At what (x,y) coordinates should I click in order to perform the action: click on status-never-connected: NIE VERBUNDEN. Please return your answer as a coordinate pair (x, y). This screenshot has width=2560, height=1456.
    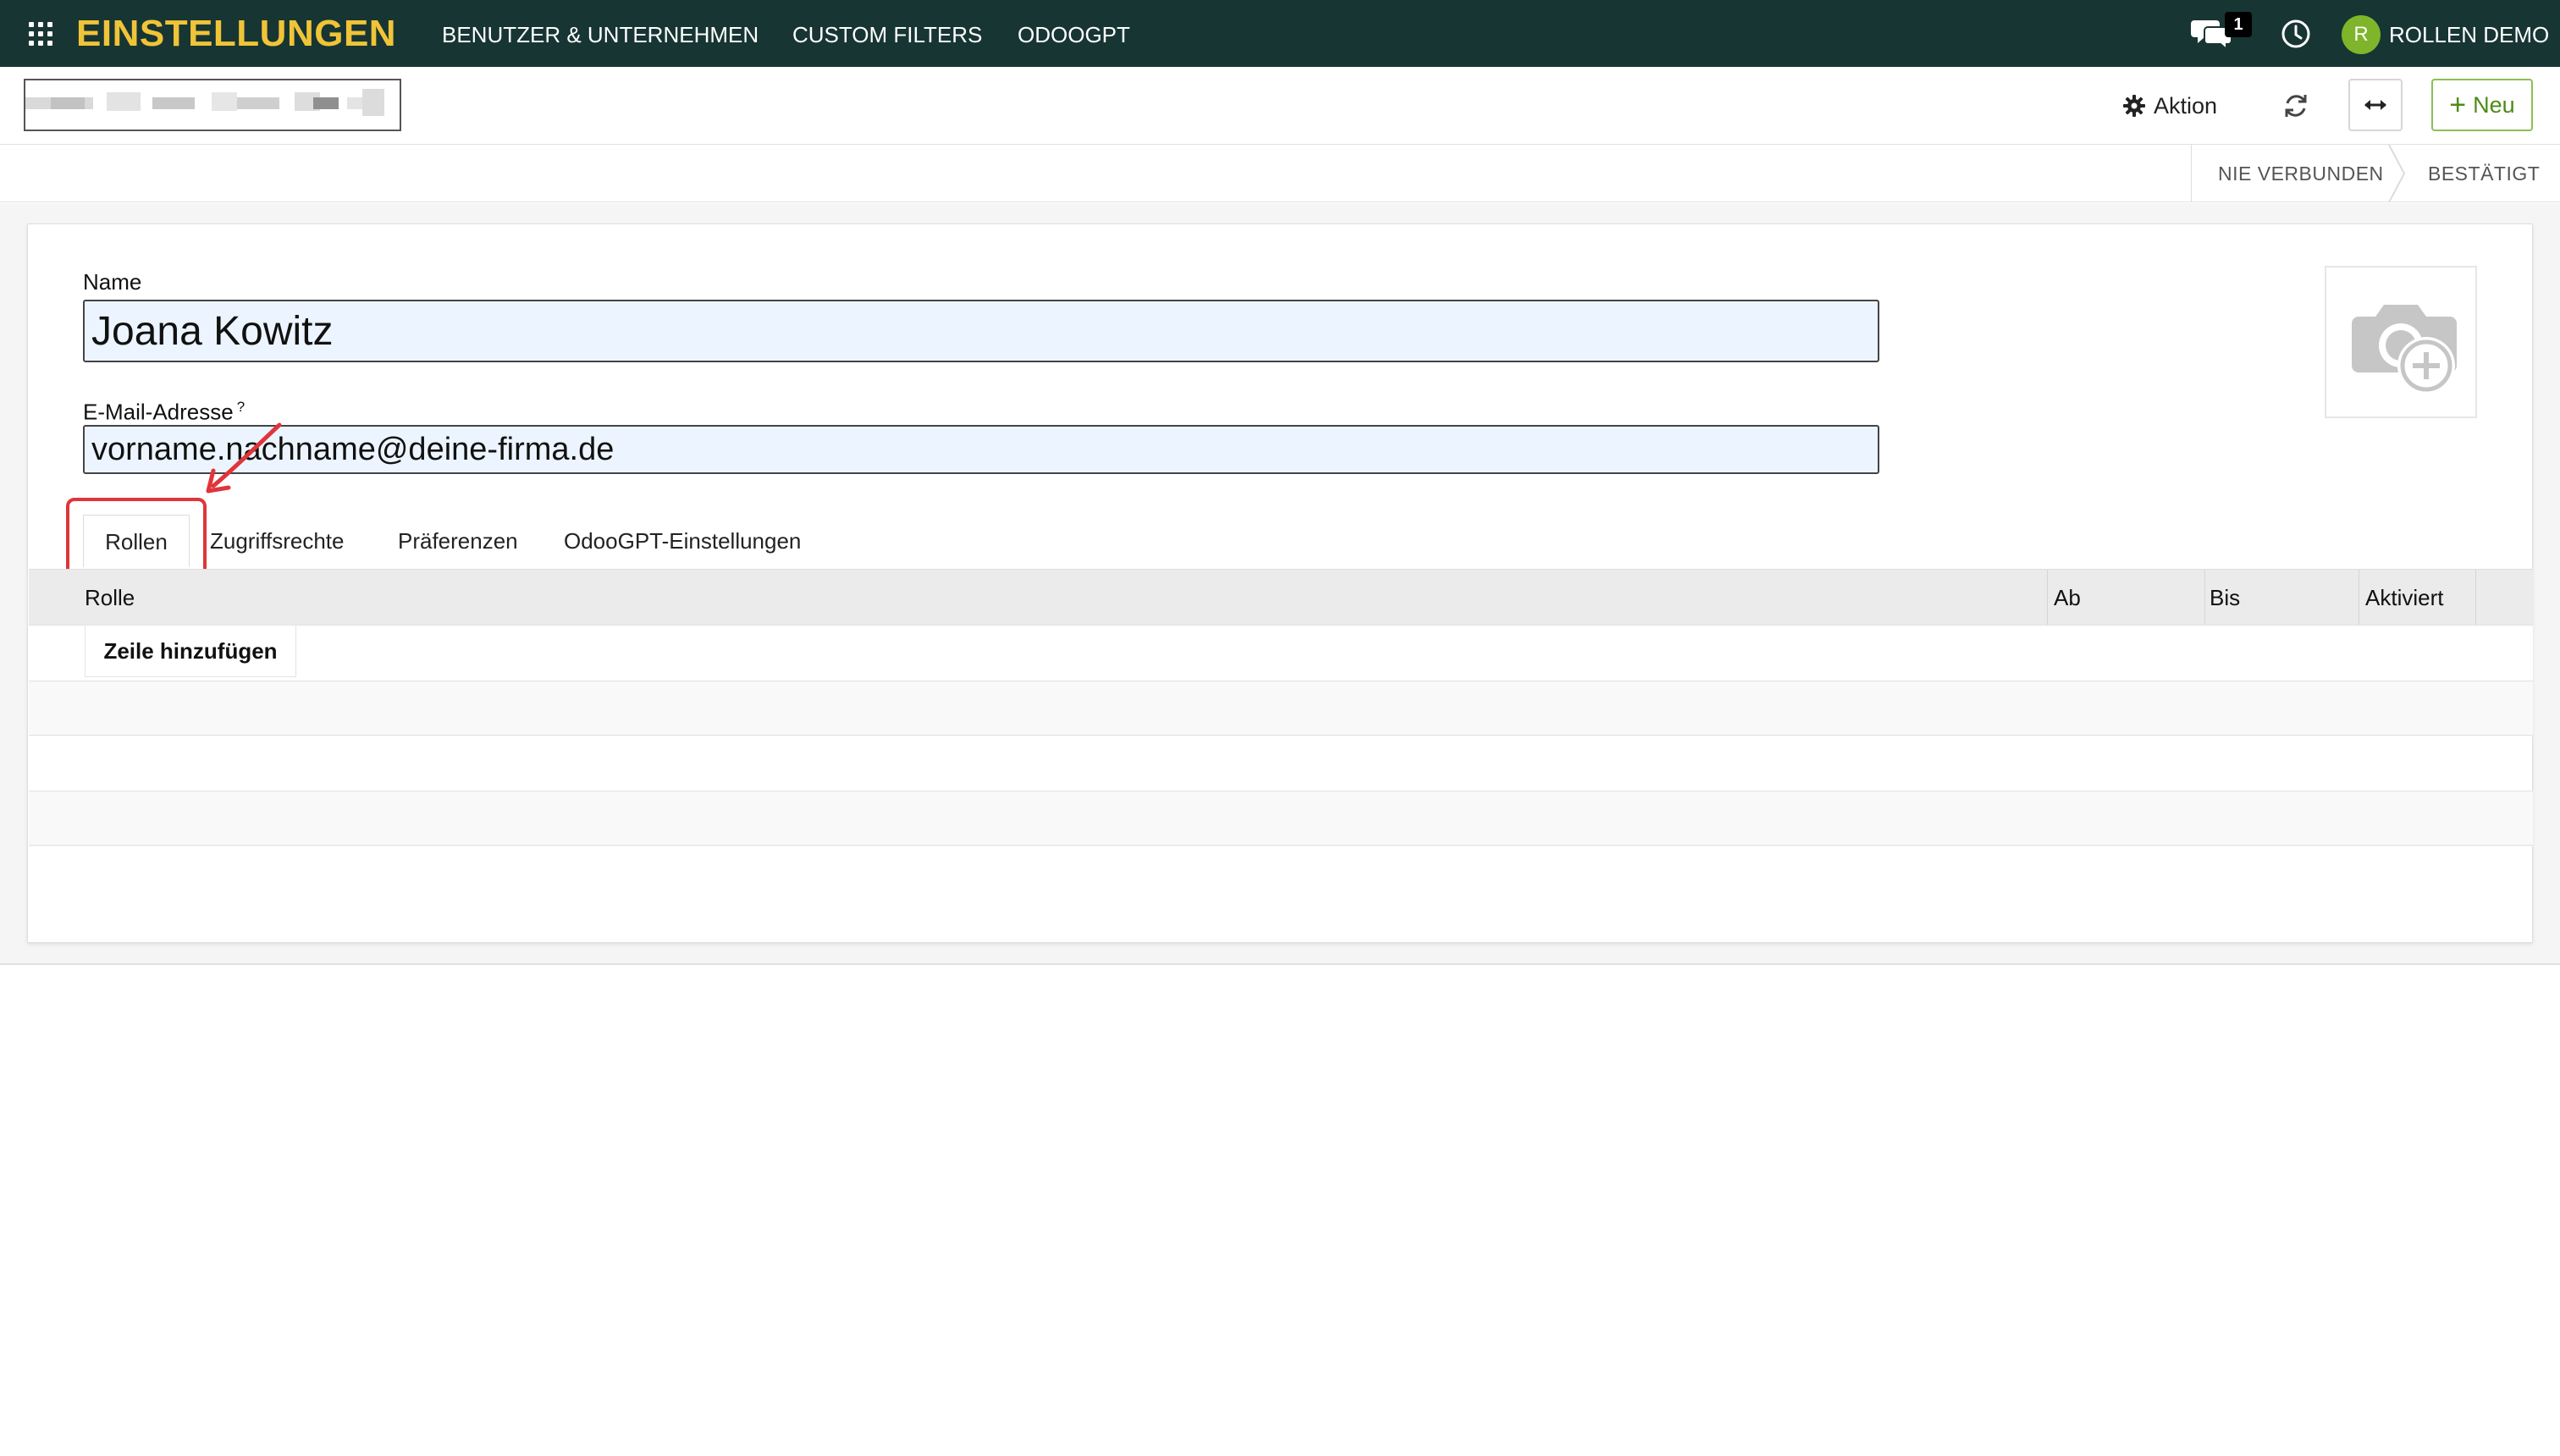
    Looking at the image, I should click on (2301, 173).